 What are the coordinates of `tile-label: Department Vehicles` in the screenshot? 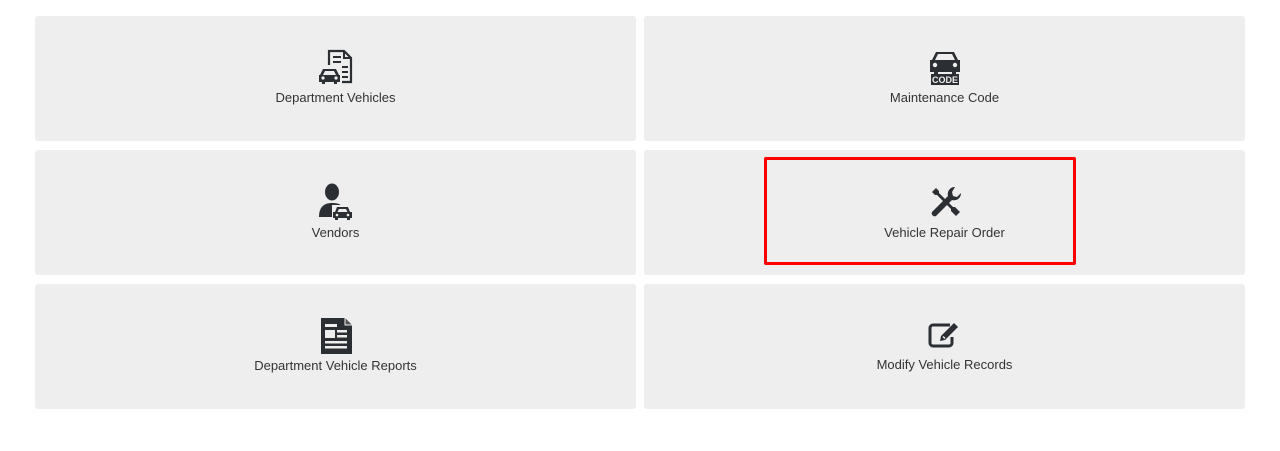 It's located at (335, 97).